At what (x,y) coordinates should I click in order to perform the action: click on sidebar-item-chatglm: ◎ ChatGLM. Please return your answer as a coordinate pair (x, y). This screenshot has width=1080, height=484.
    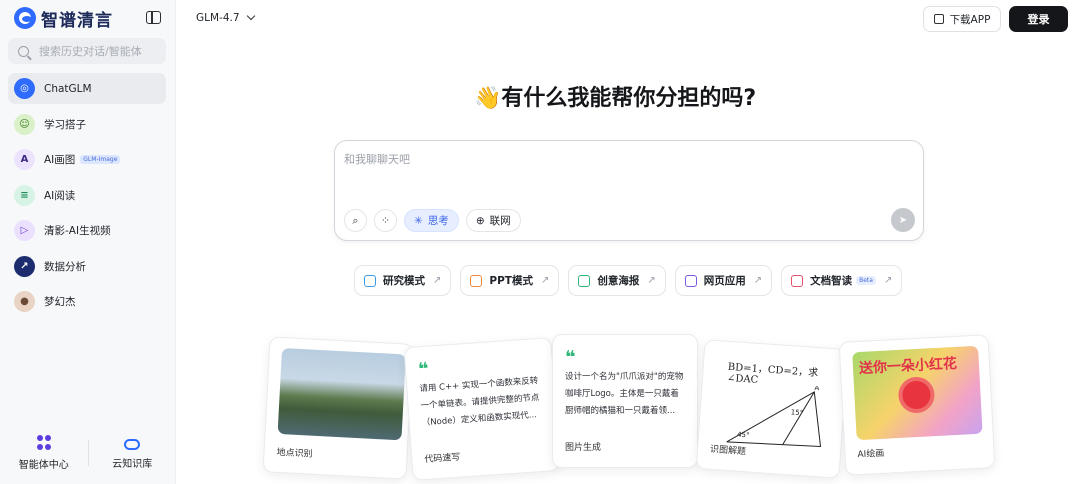
    Looking at the image, I should click on (87, 88).